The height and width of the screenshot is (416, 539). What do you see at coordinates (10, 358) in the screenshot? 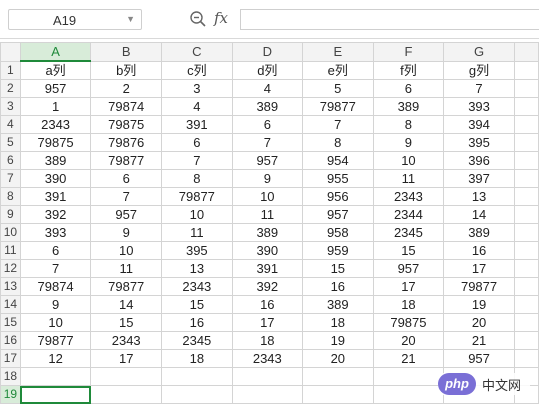
I see `row-header: 17` at bounding box center [10, 358].